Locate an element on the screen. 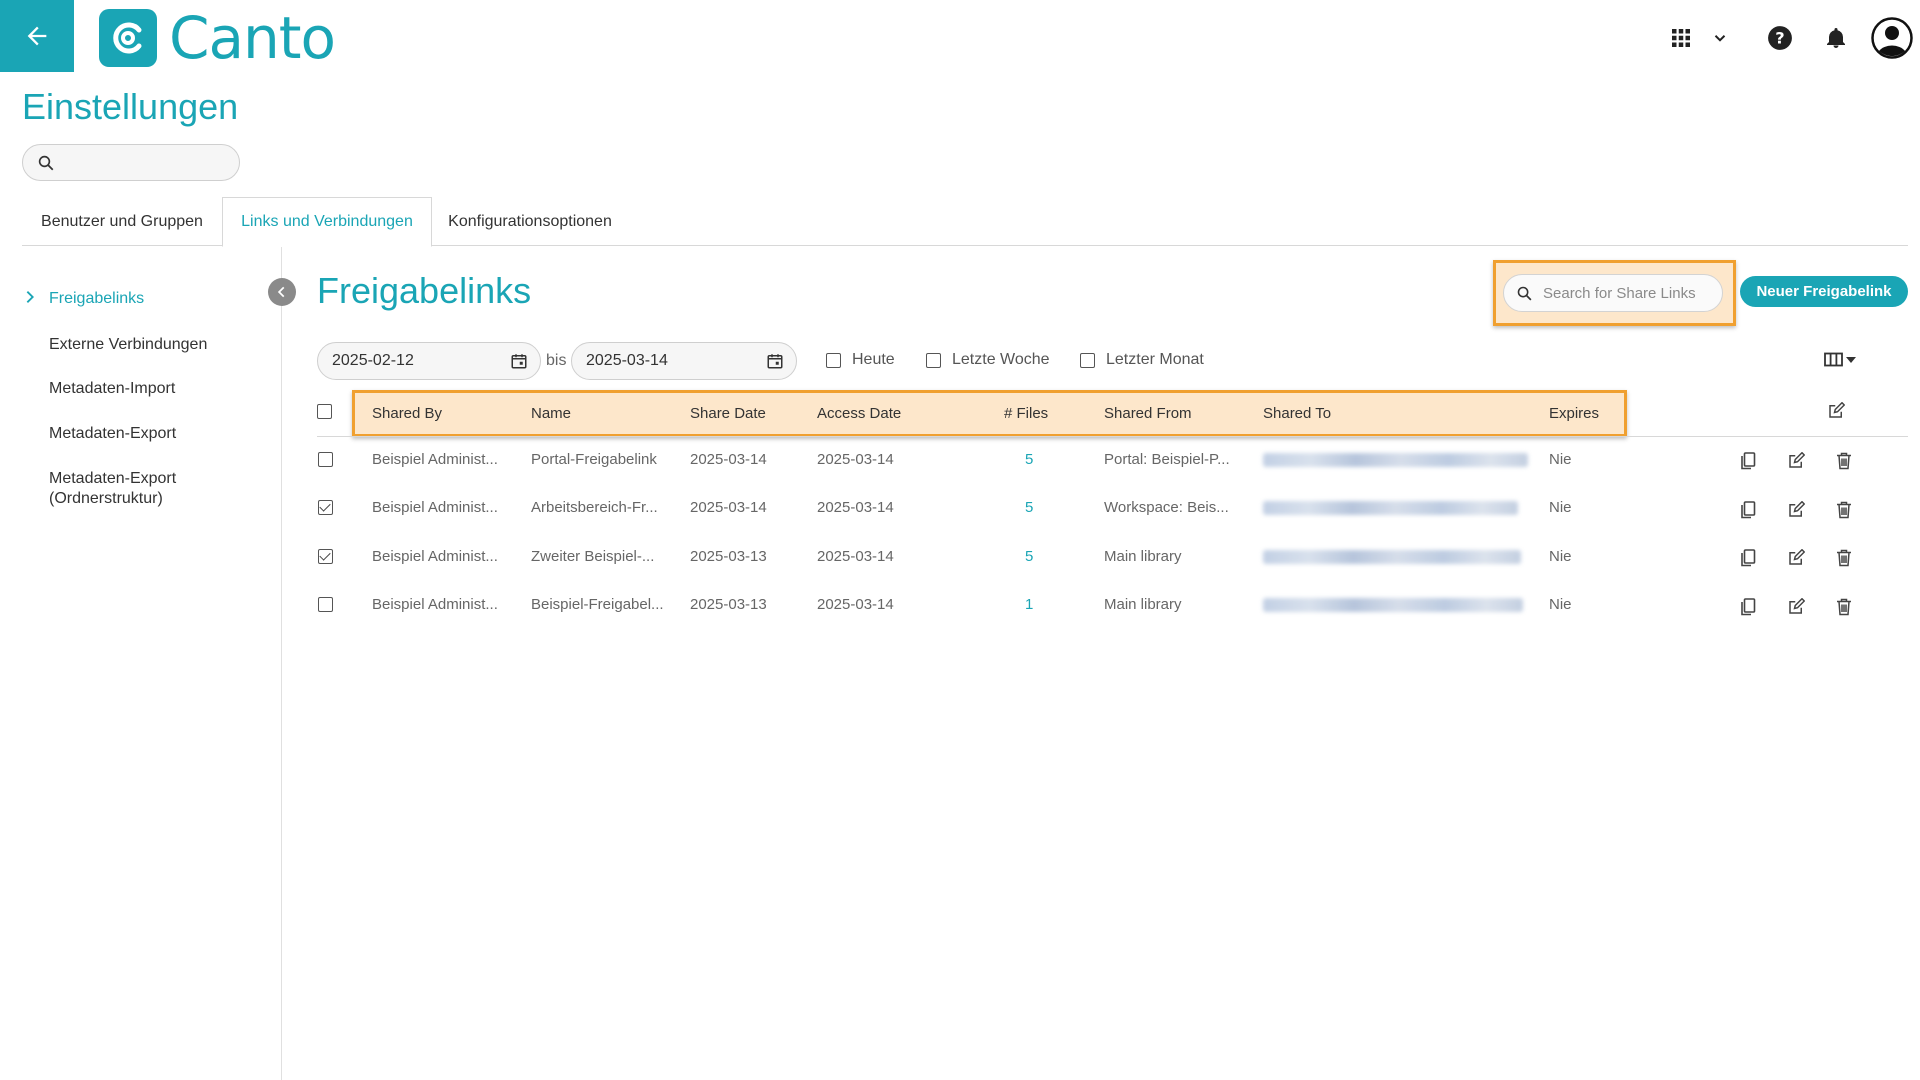 The image size is (1920, 1080). column-header-shared-from: Shared From is located at coordinates (1148, 413).